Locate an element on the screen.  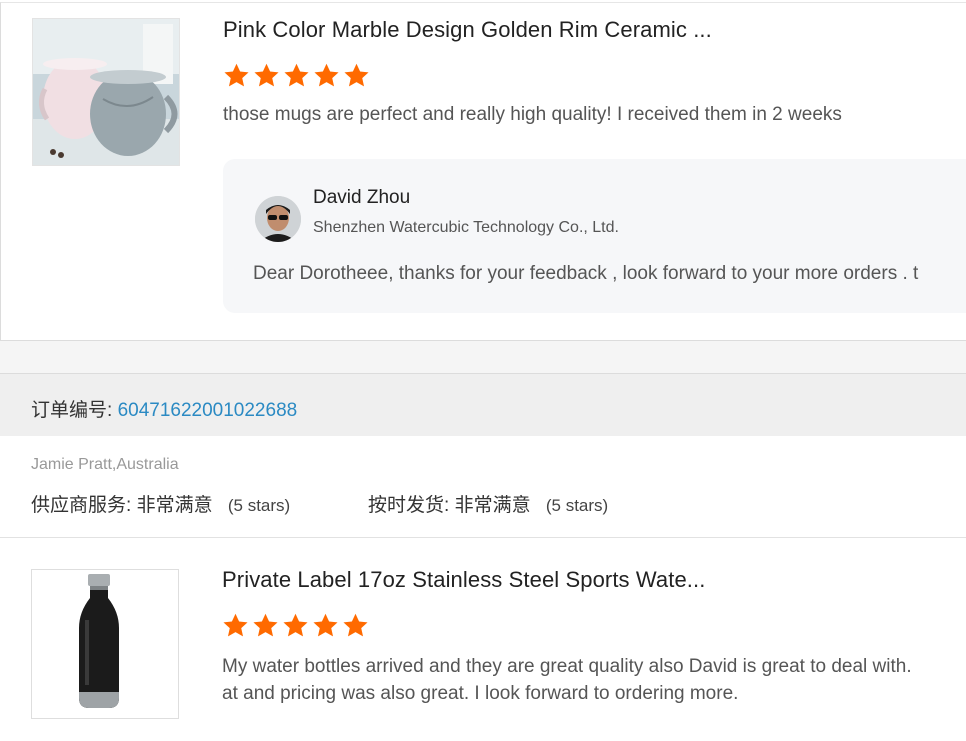
on-time-shipment-rating: 按时发货: 非常满意 (5 stars) is located at coordinates (488, 503).